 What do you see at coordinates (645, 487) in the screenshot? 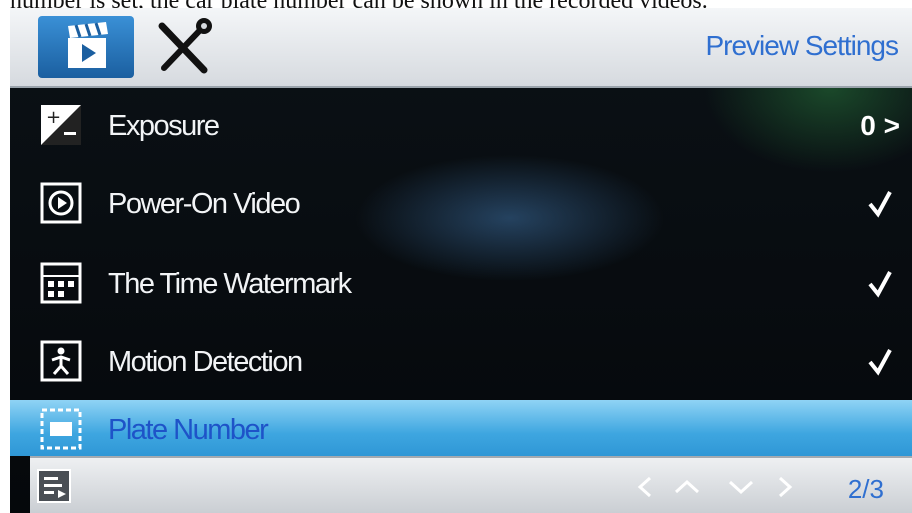
I see `nav-left-button` at bounding box center [645, 487].